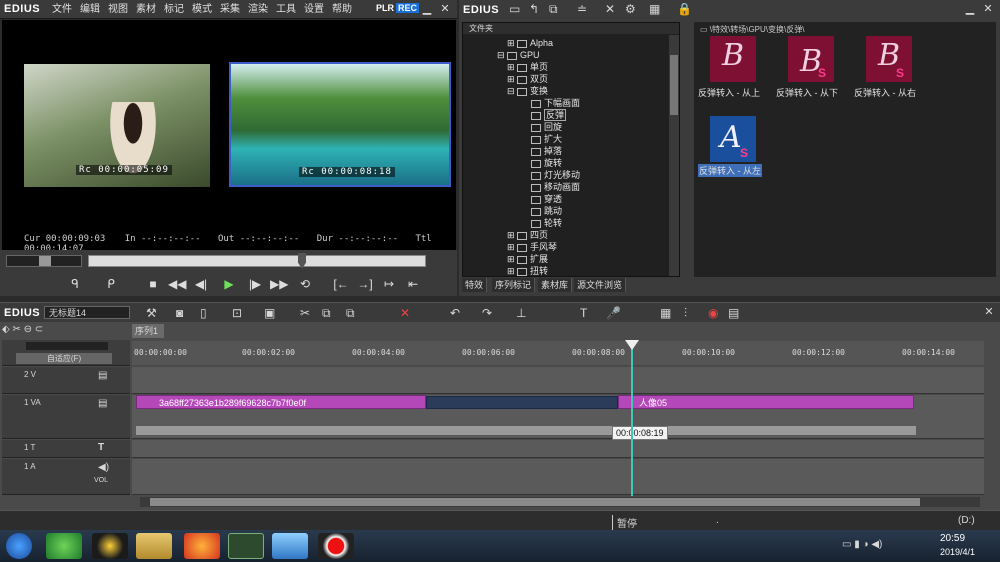  Describe the element at coordinates (103, 467) in the screenshot. I see `speaker-icon: ◀)` at that location.